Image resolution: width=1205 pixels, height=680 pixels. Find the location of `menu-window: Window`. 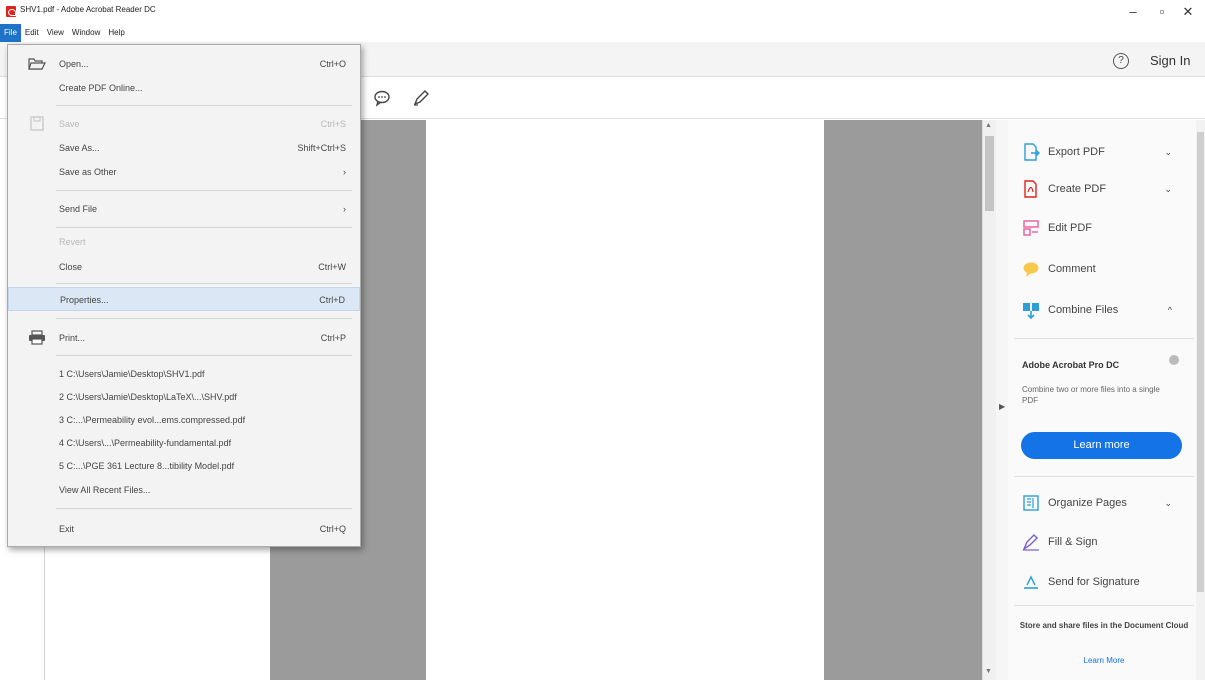

menu-window: Window is located at coordinates (86, 33).